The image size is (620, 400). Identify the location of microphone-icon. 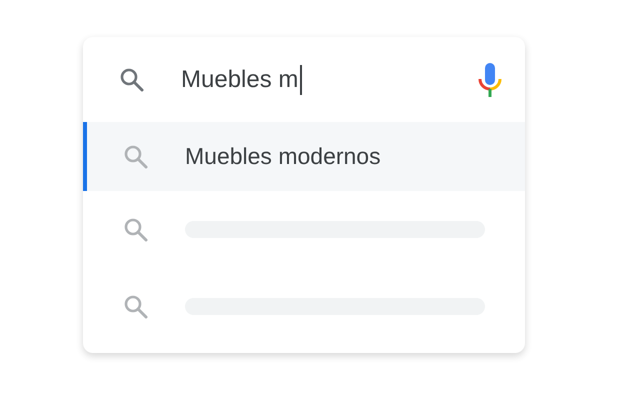
(490, 80).